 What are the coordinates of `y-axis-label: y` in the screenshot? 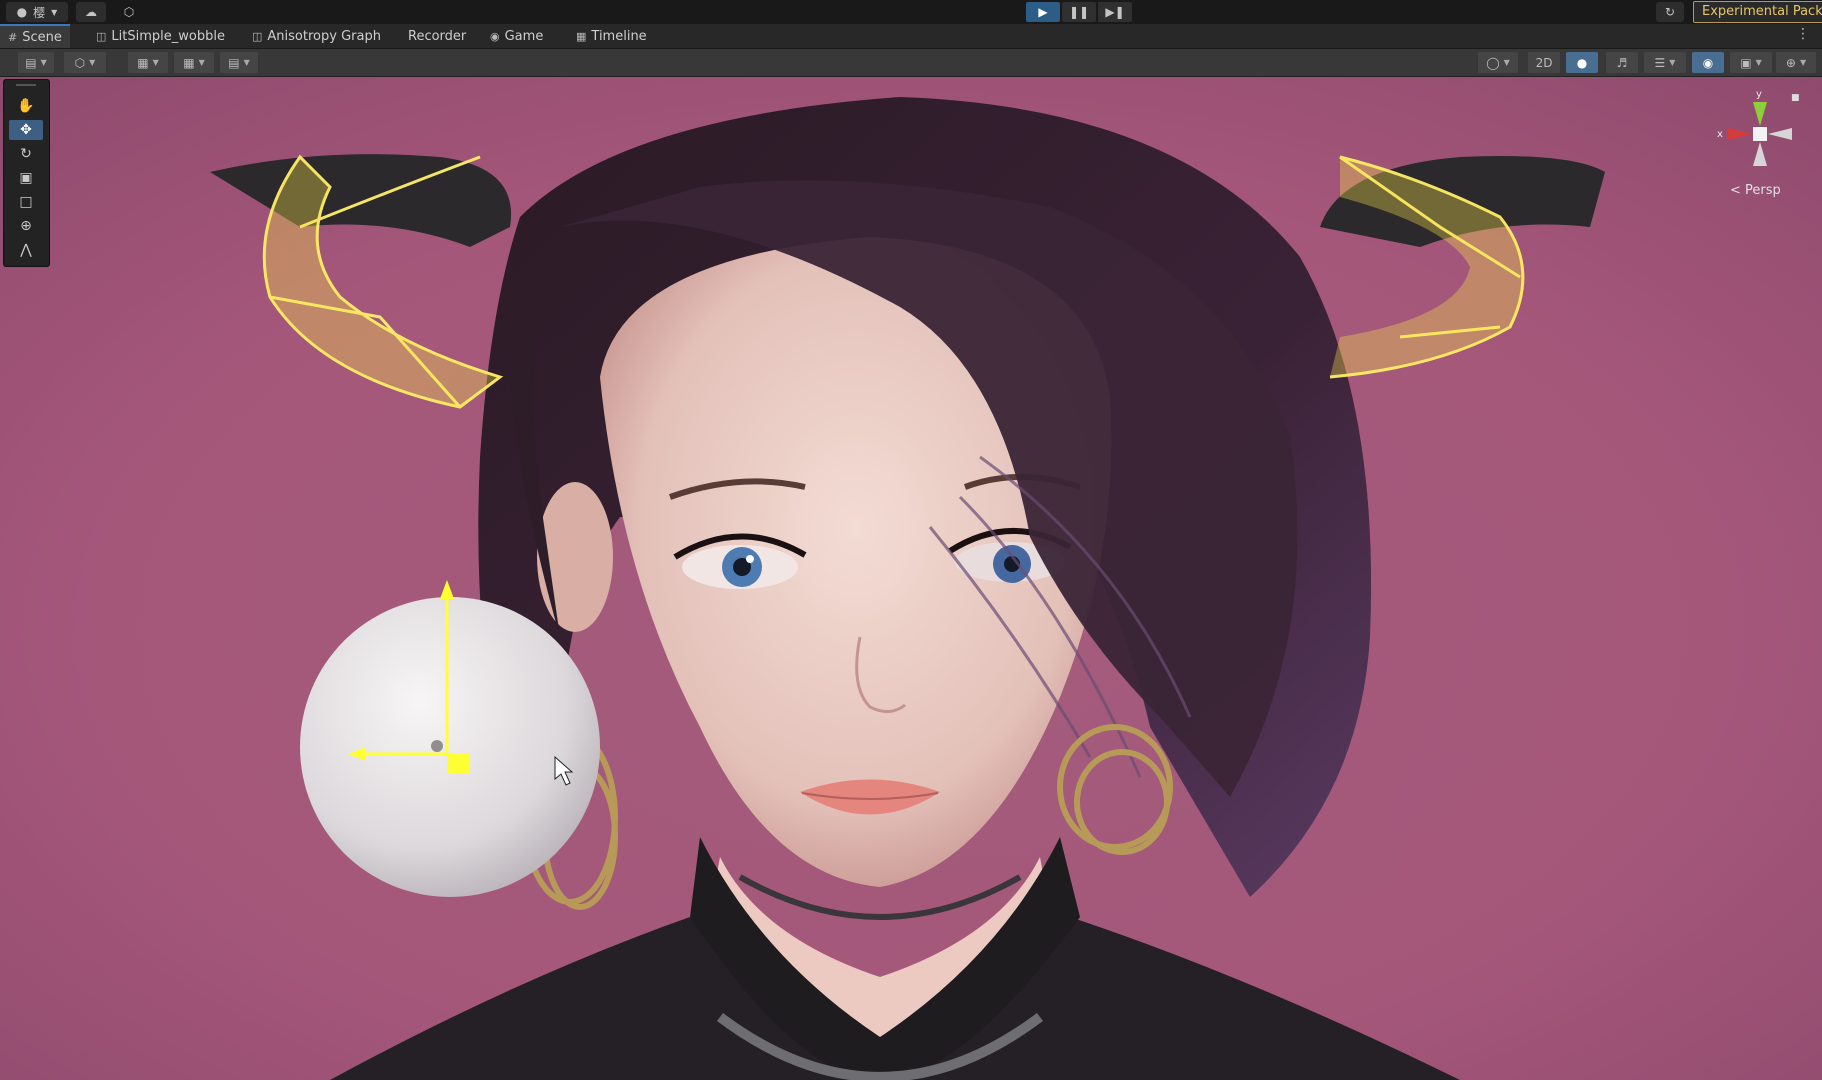 It's located at (1759, 94).